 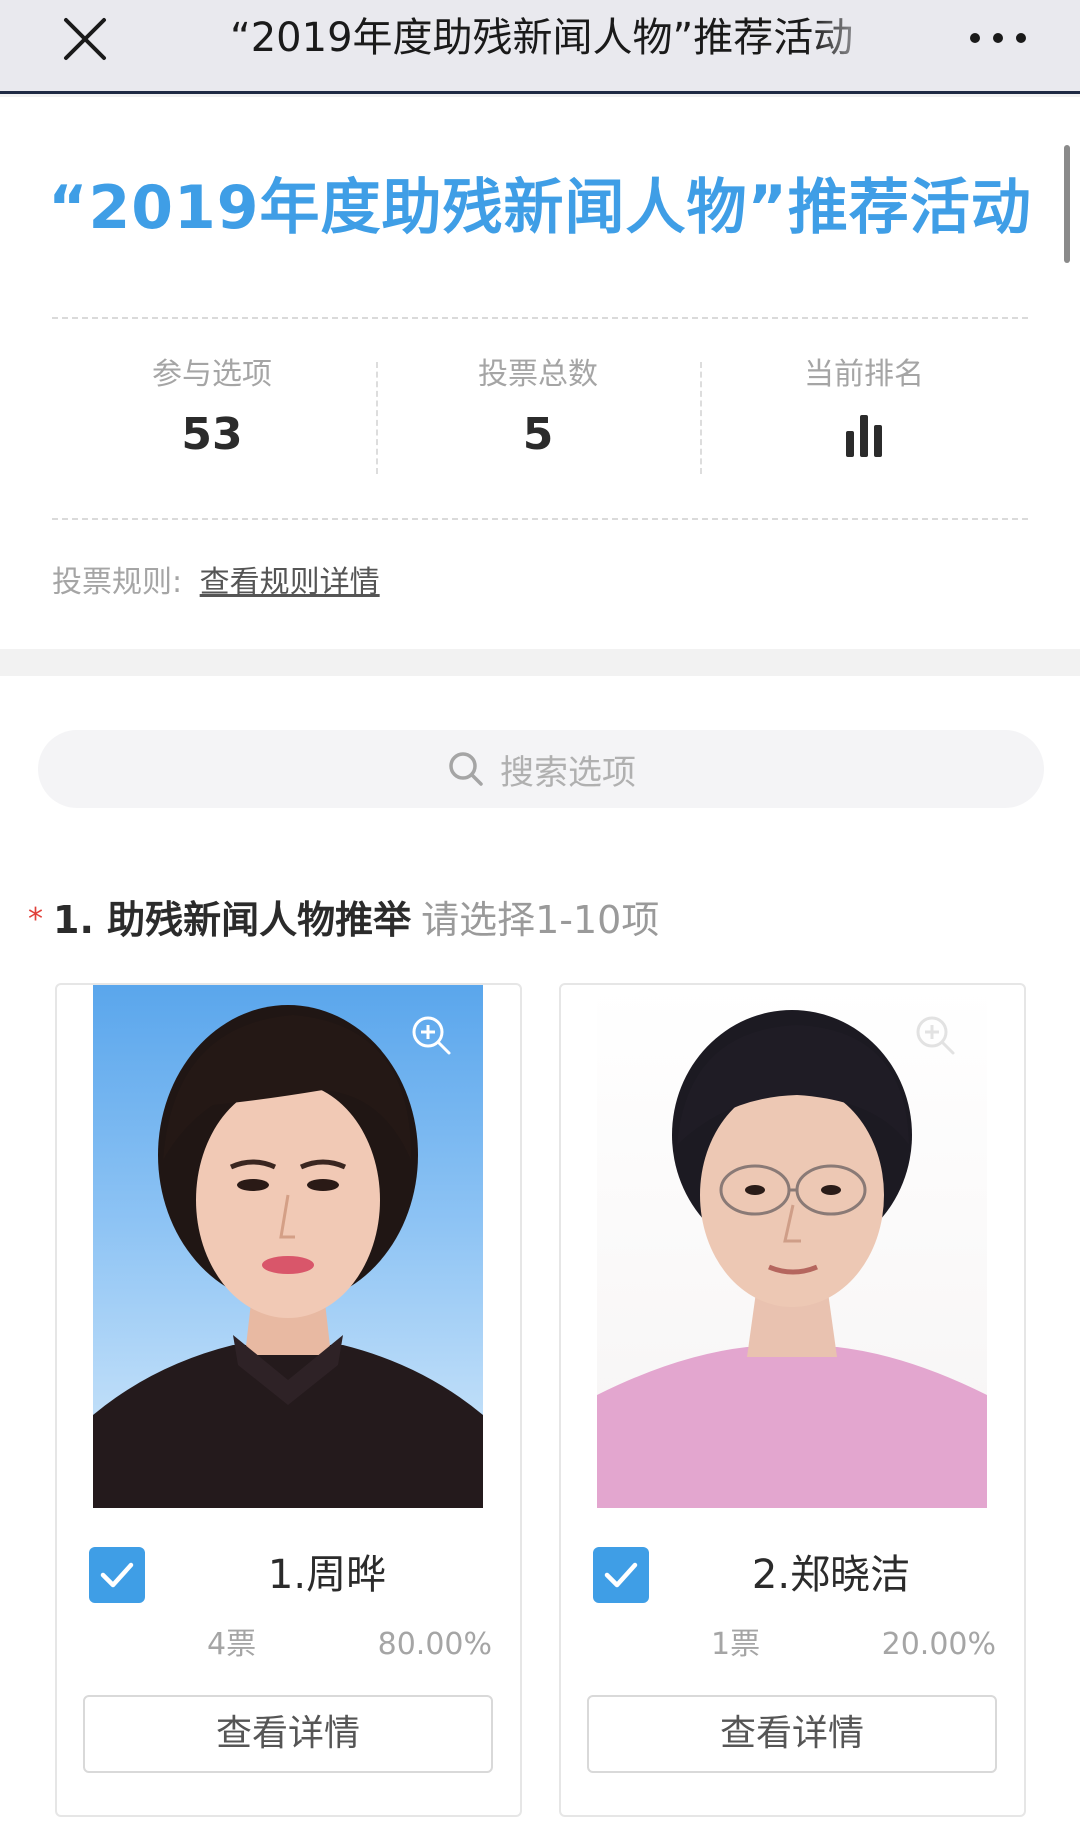 I want to click on question-label: 1. 助残新闻人物推举, so click(x=232, y=920).